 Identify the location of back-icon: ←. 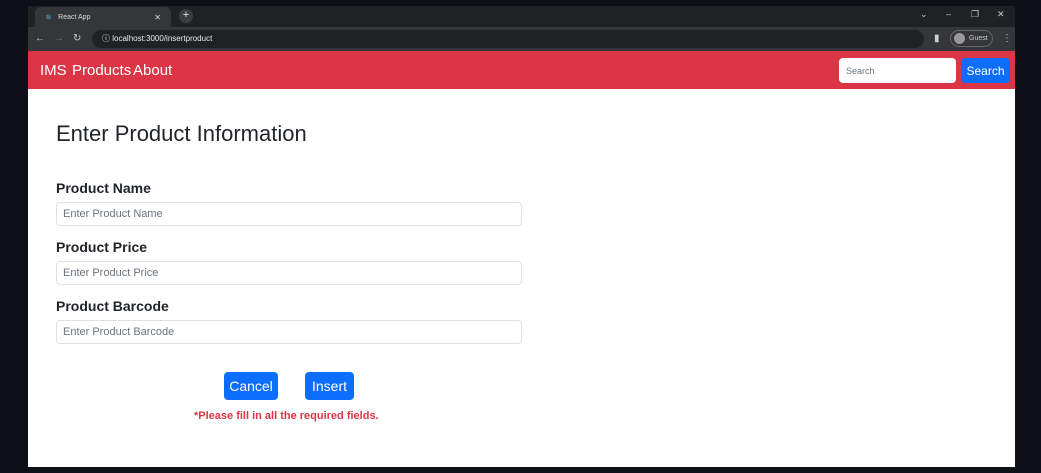
(40, 38).